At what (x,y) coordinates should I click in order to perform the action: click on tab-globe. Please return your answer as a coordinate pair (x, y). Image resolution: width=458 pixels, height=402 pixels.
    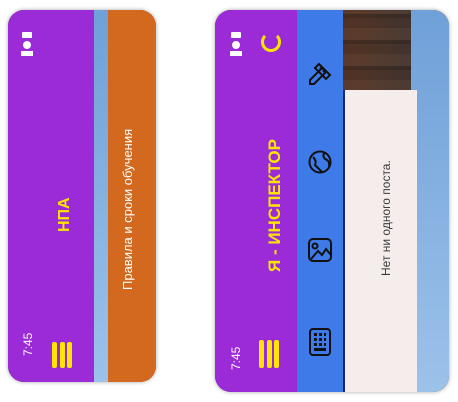
    Looking at the image, I should click on (320, 162).